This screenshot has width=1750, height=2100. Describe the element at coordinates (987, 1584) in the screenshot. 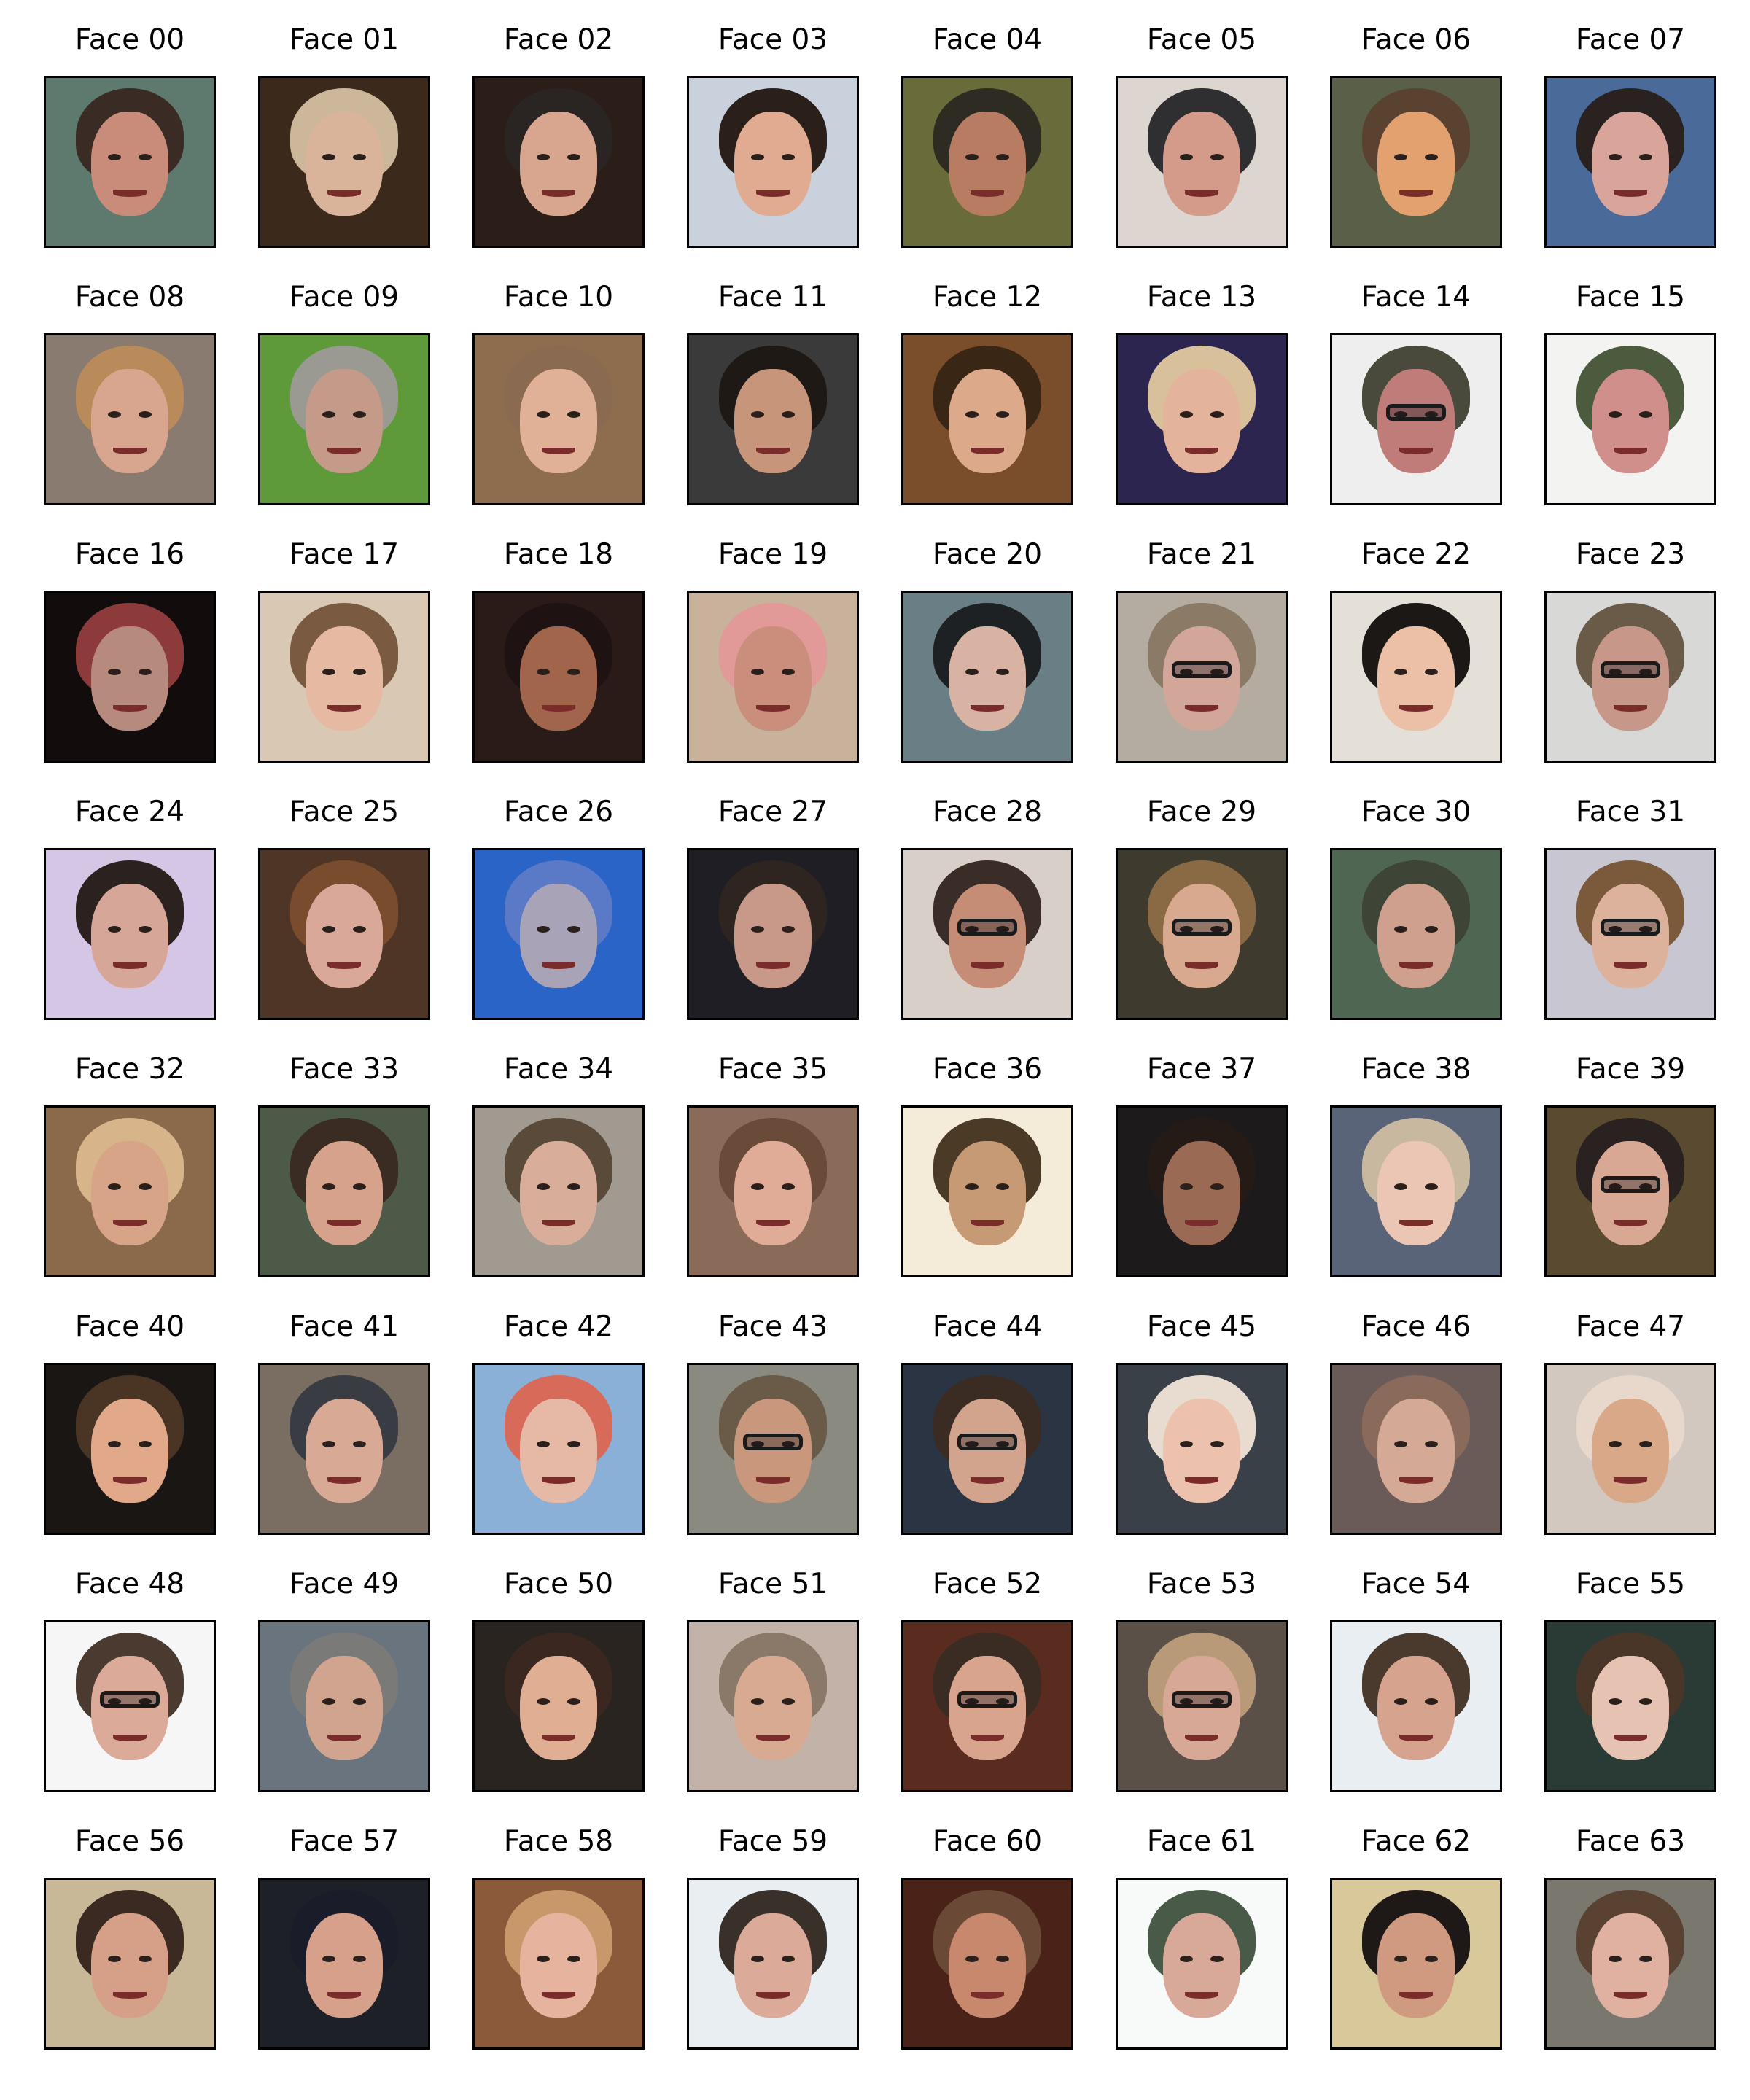

I see `face-label: Face 52` at that location.